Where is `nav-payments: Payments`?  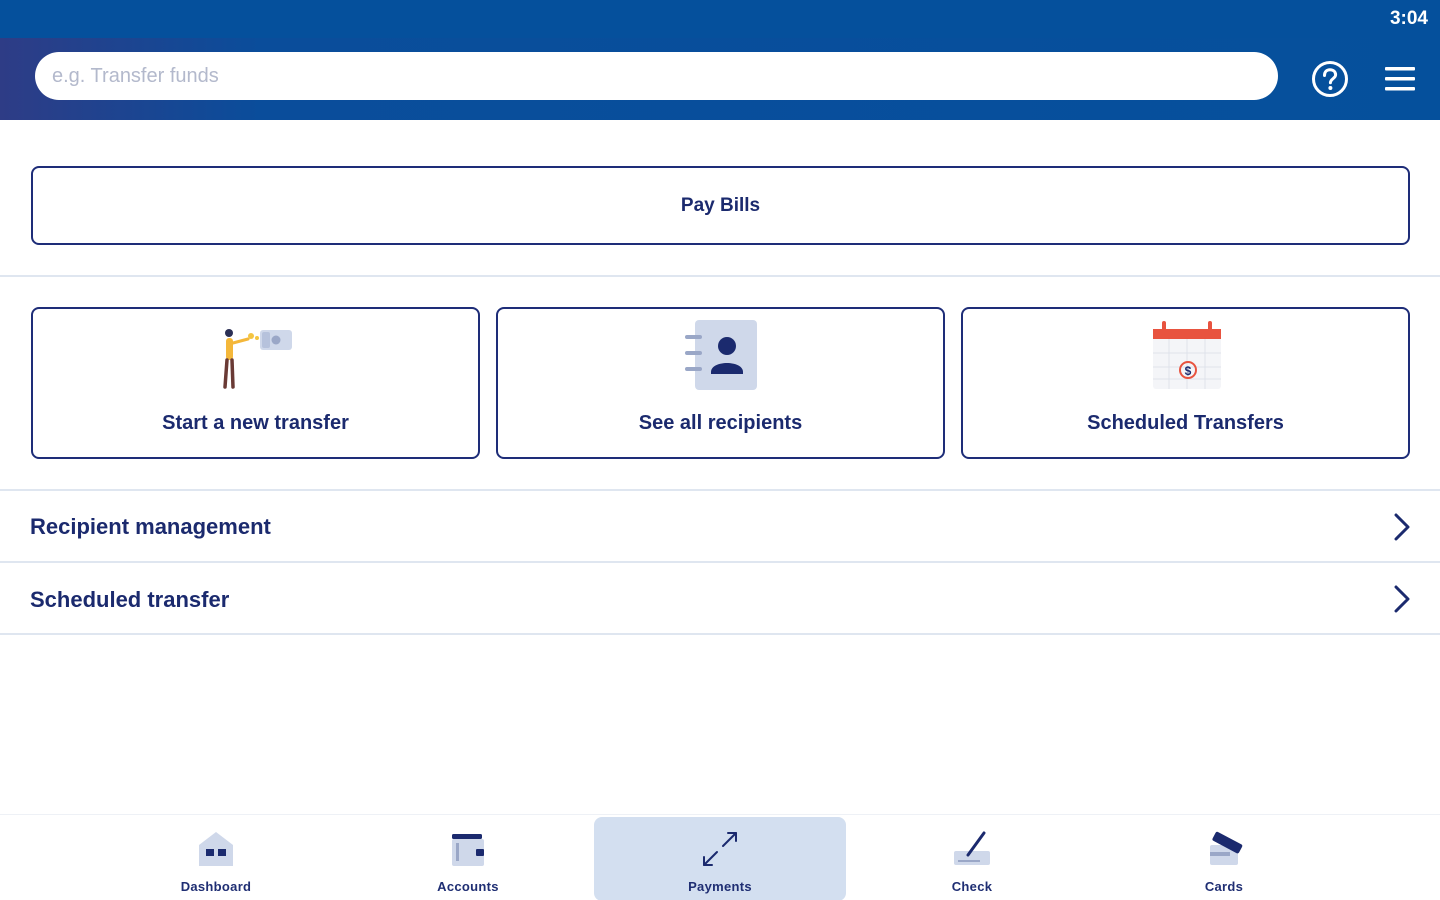
nav-payments: Payments is located at coordinates (720, 857).